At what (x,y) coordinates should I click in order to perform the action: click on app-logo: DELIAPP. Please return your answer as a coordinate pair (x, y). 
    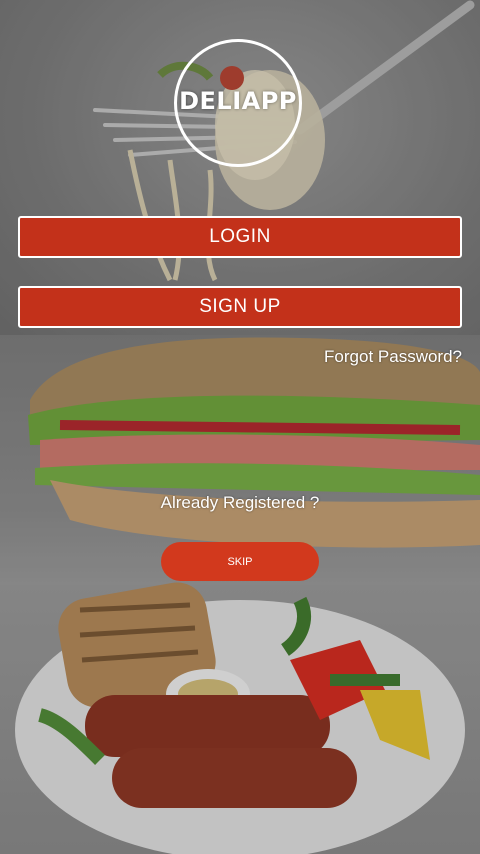
    Looking at the image, I should click on (238, 103).